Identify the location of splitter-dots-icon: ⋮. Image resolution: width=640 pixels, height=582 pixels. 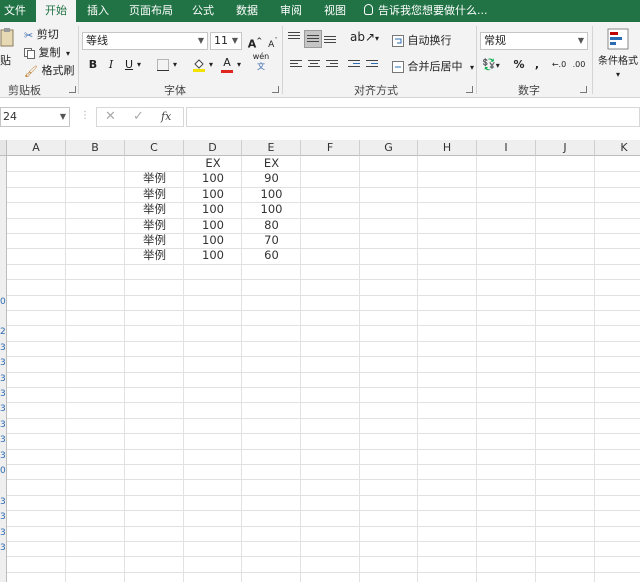
(85, 115).